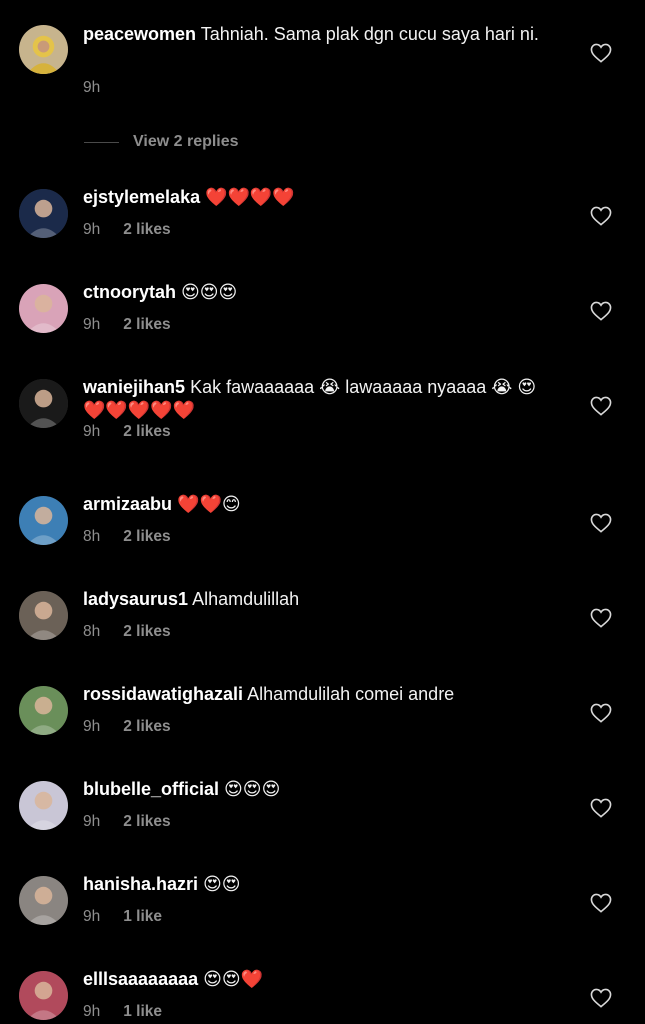  I want to click on comment-username: elllsaaaaaaaa, so click(140, 979).